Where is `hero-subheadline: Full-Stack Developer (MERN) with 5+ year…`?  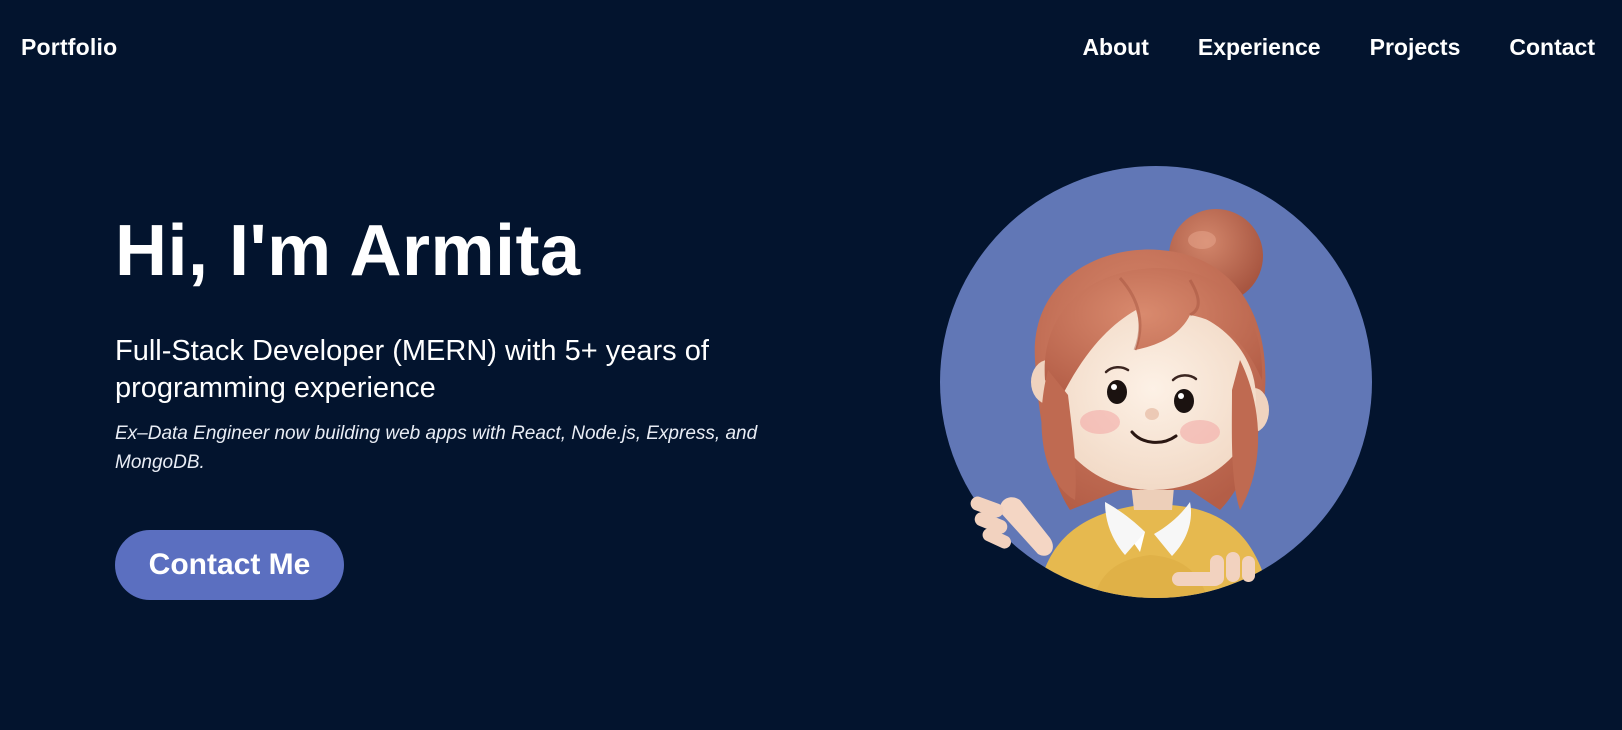
hero-subheadline: Full-Stack Developer (MERN) with 5+ year… is located at coordinates (412, 369).